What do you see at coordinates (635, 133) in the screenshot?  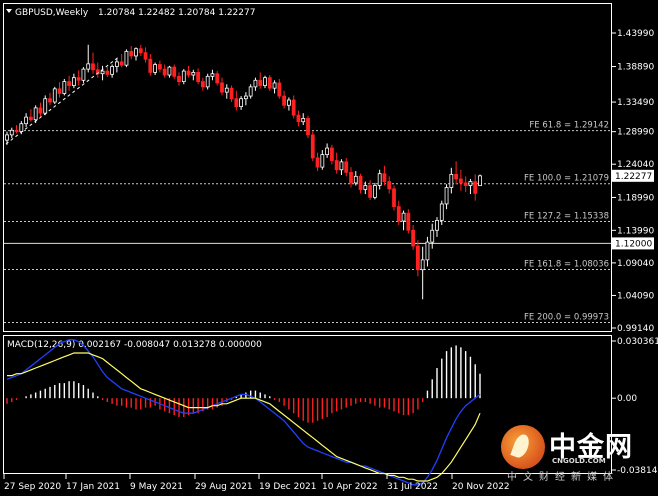 I see `price-tick-label: 1.28990` at bounding box center [635, 133].